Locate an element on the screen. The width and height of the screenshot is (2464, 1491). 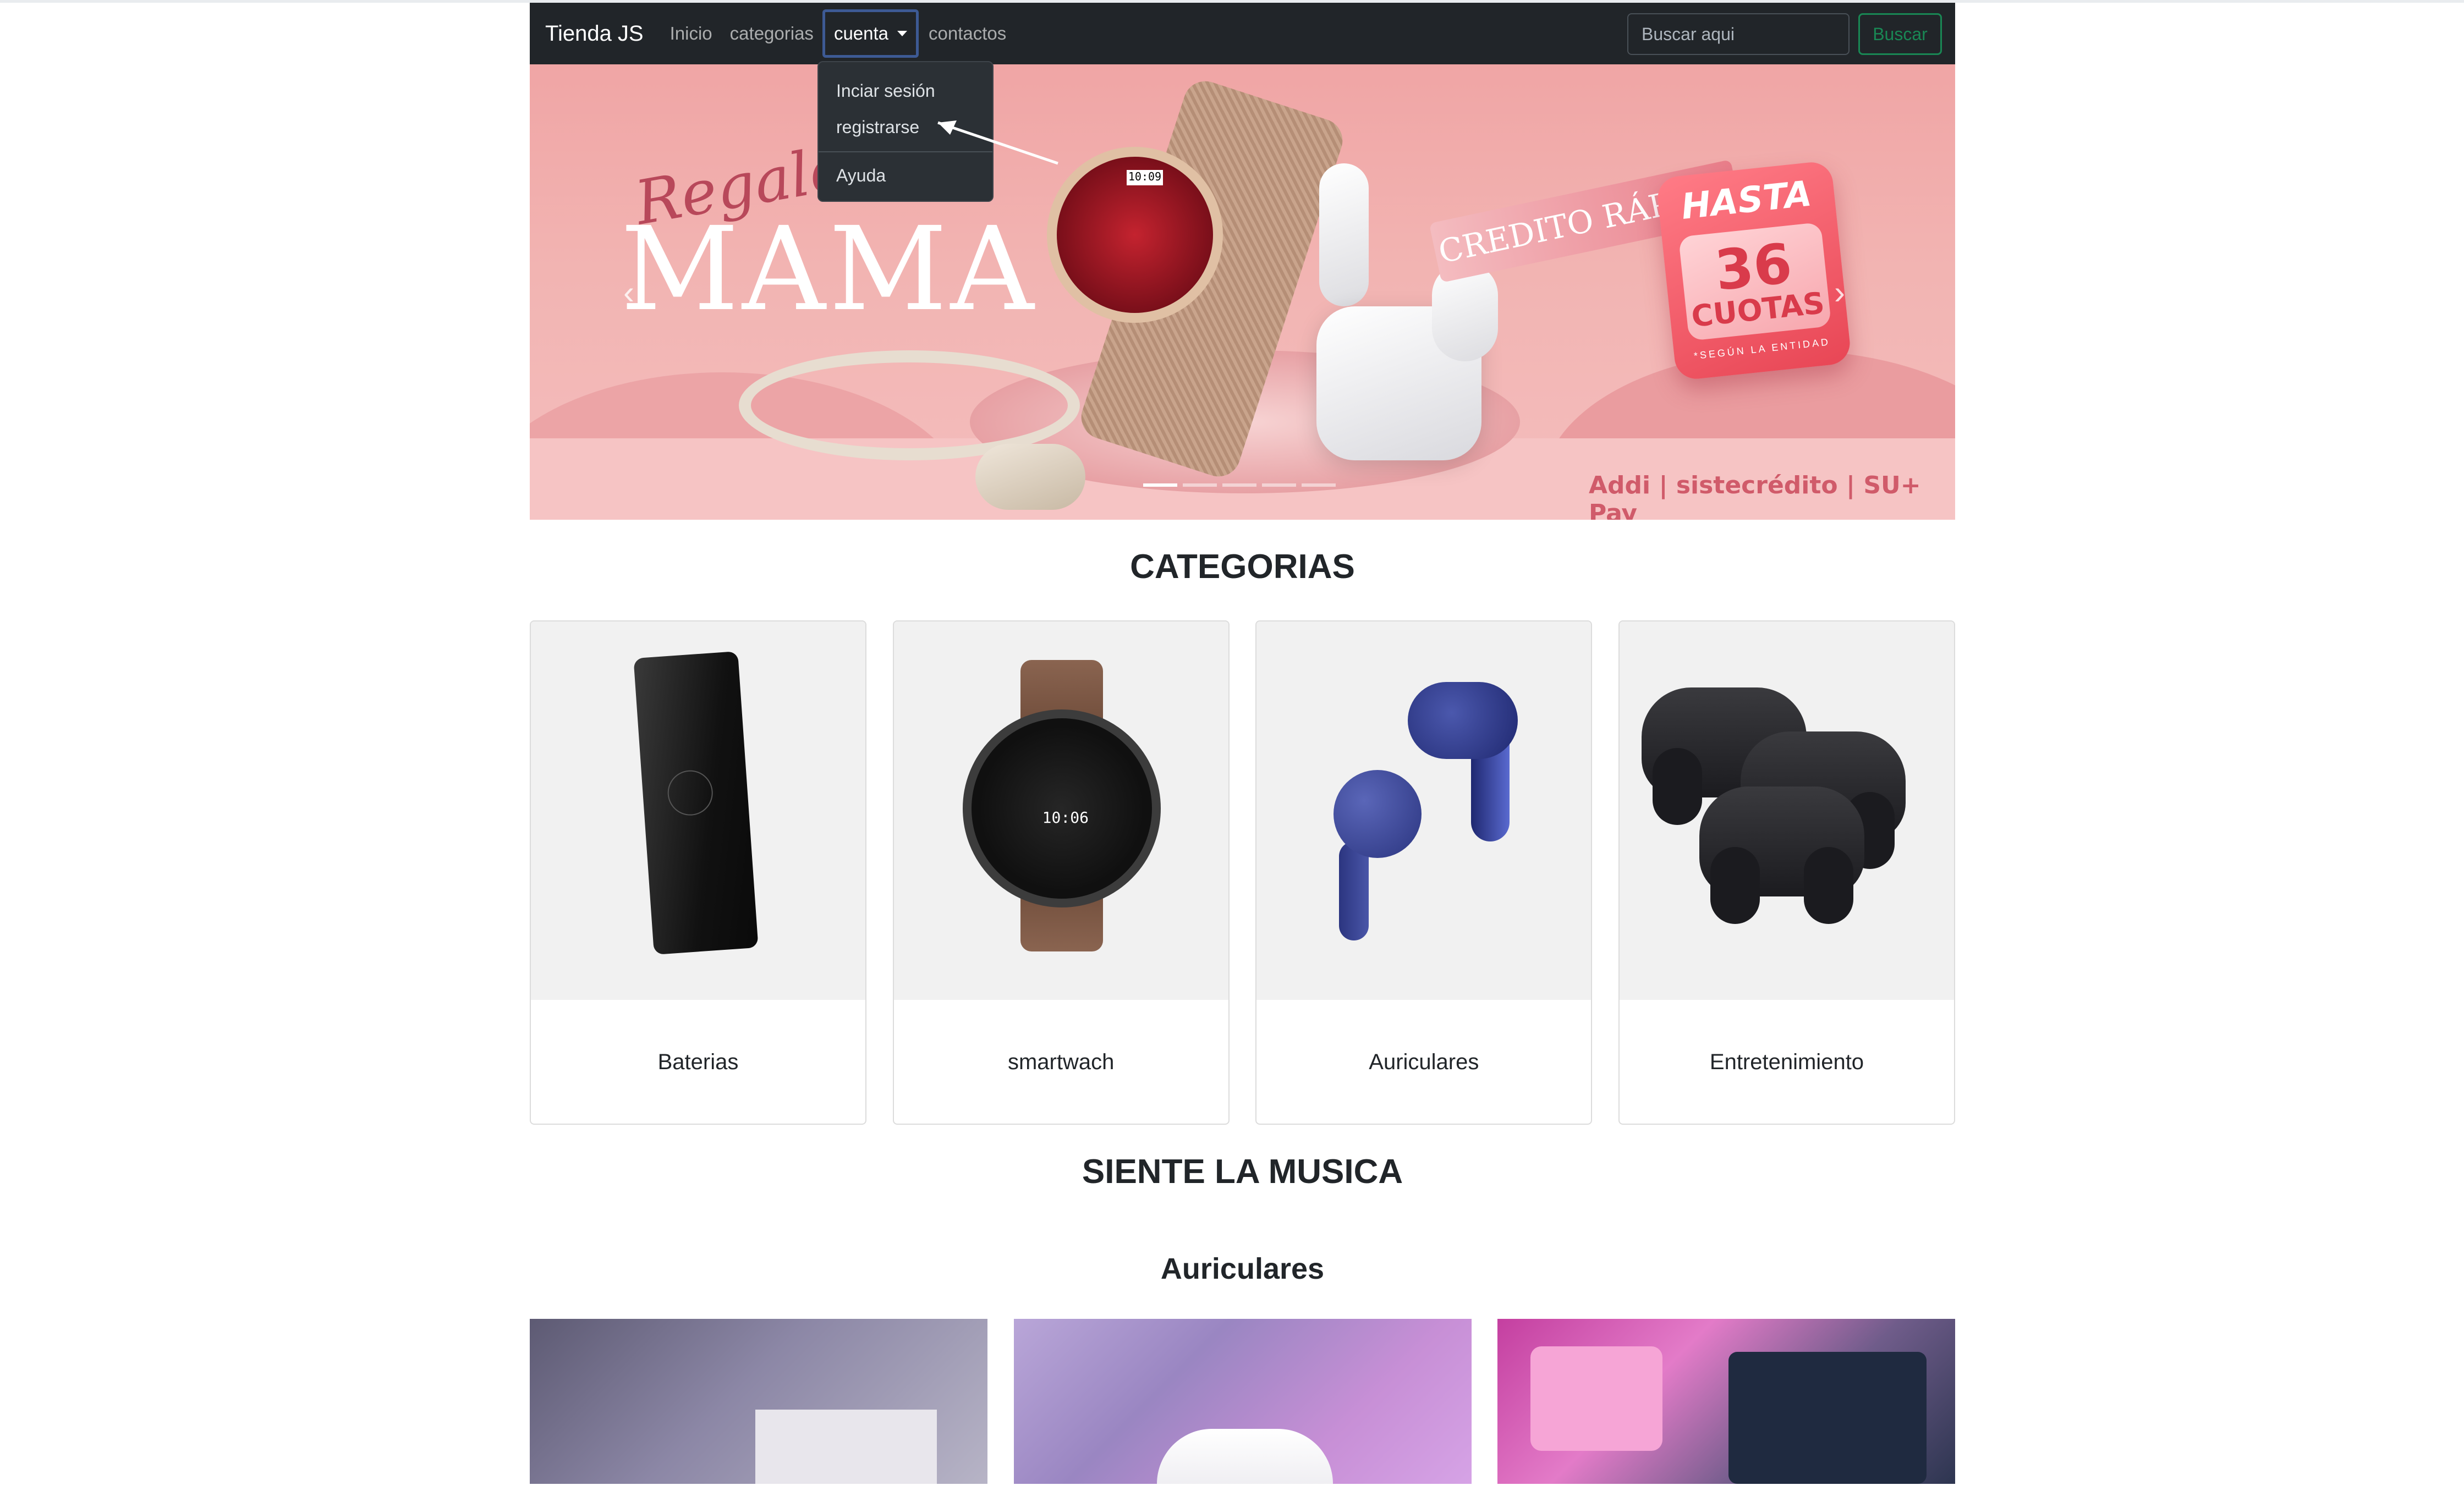
category-image: 10:06 is located at coordinates (1060, 811).